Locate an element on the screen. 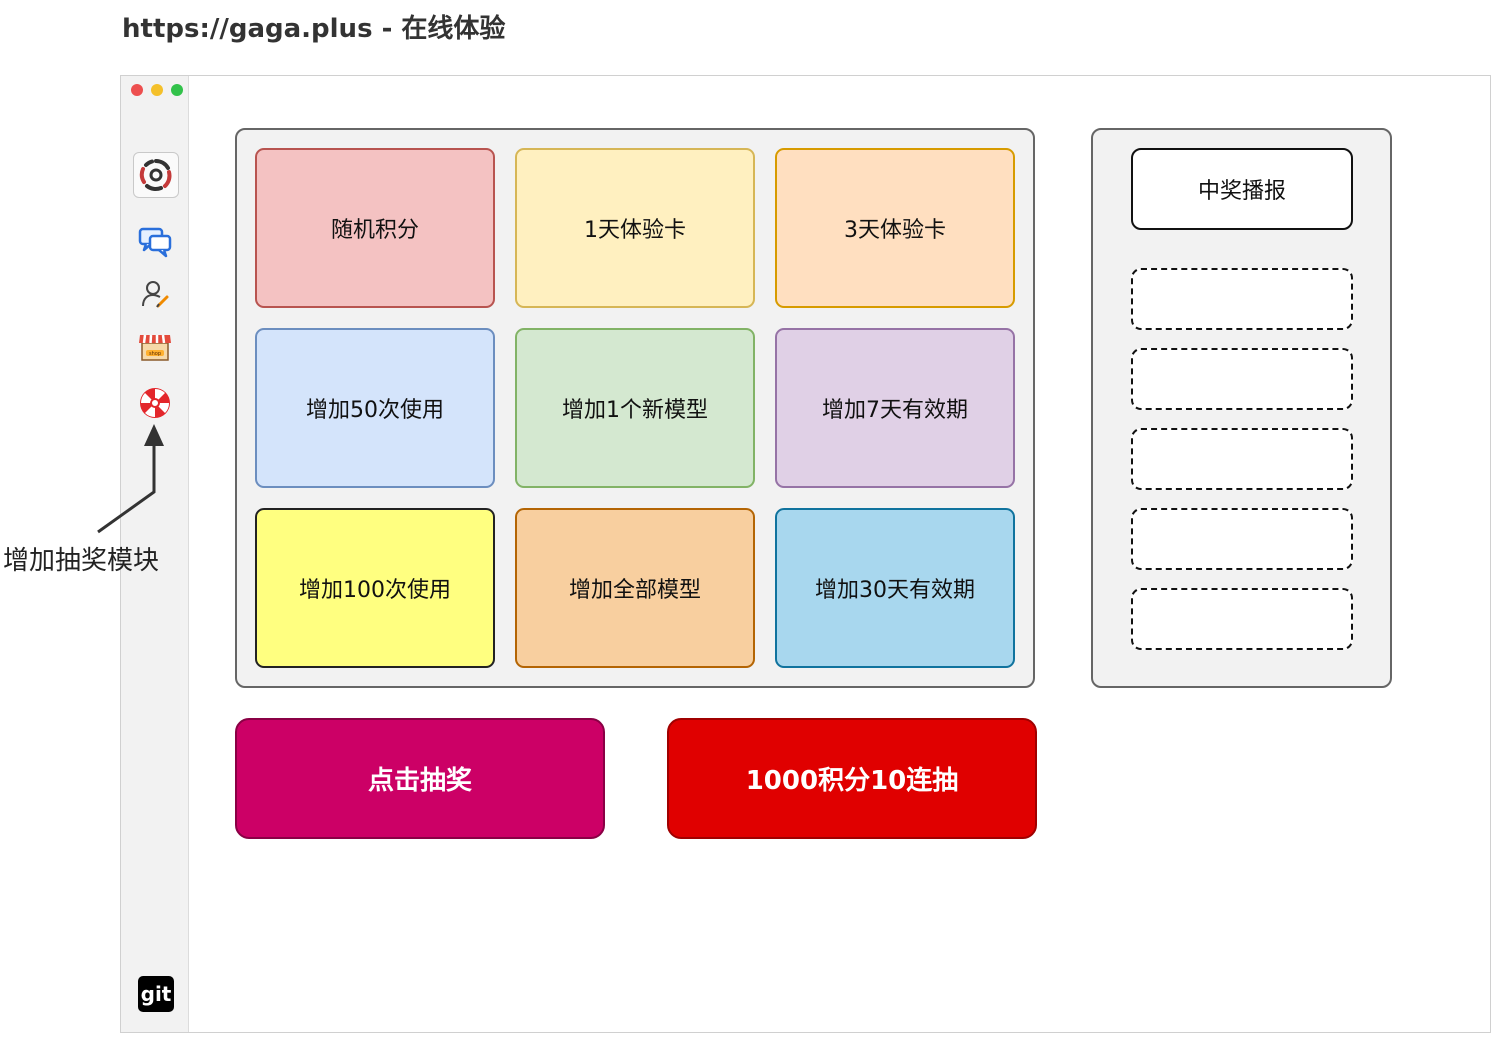  prize-card-2: 3天体验卡 is located at coordinates (895, 228).